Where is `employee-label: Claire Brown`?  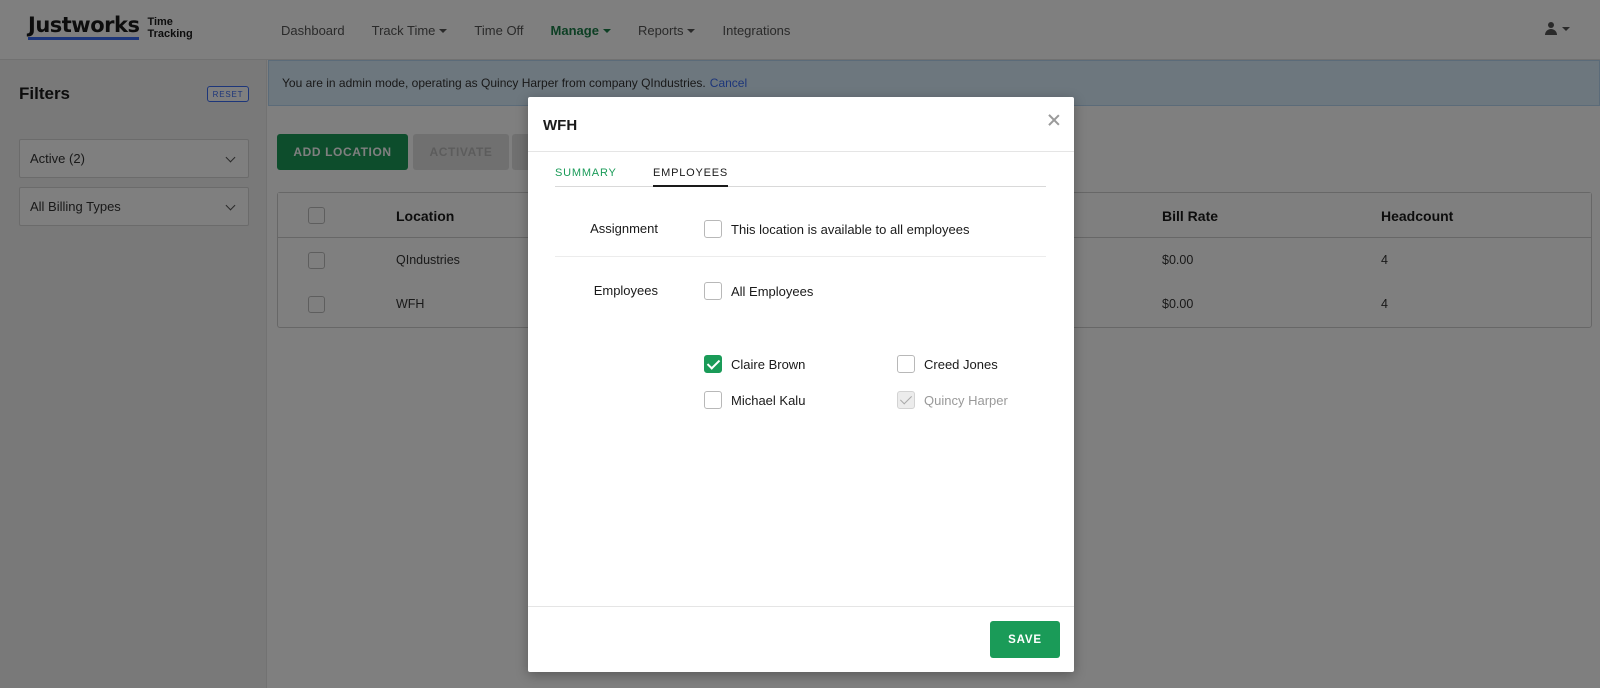
employee-label: Claire Brown is located at coordinates (768, 364).